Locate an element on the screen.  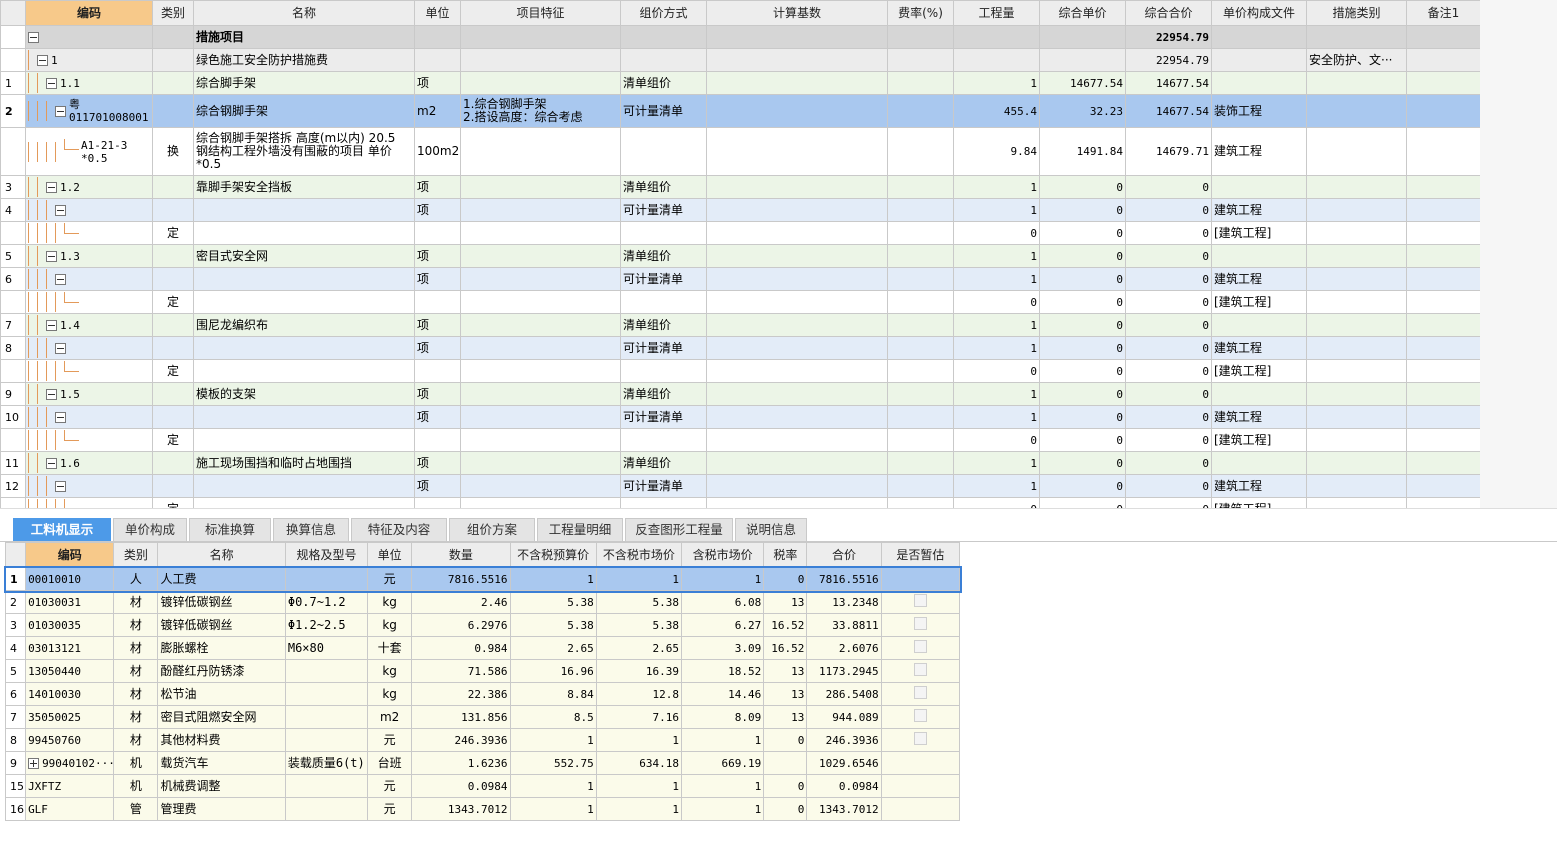
mkt-cell: 1 is located at coordinates (639, 579).